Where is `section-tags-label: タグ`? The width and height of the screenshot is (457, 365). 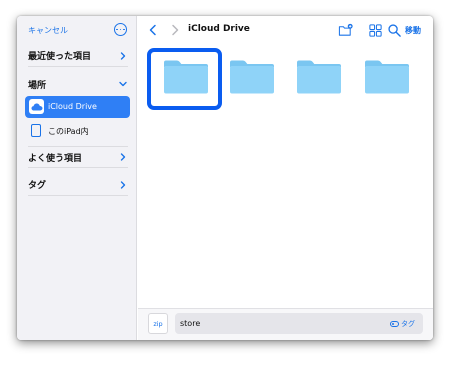 section-tags-label: タグ is located at coordinates (37, 186).